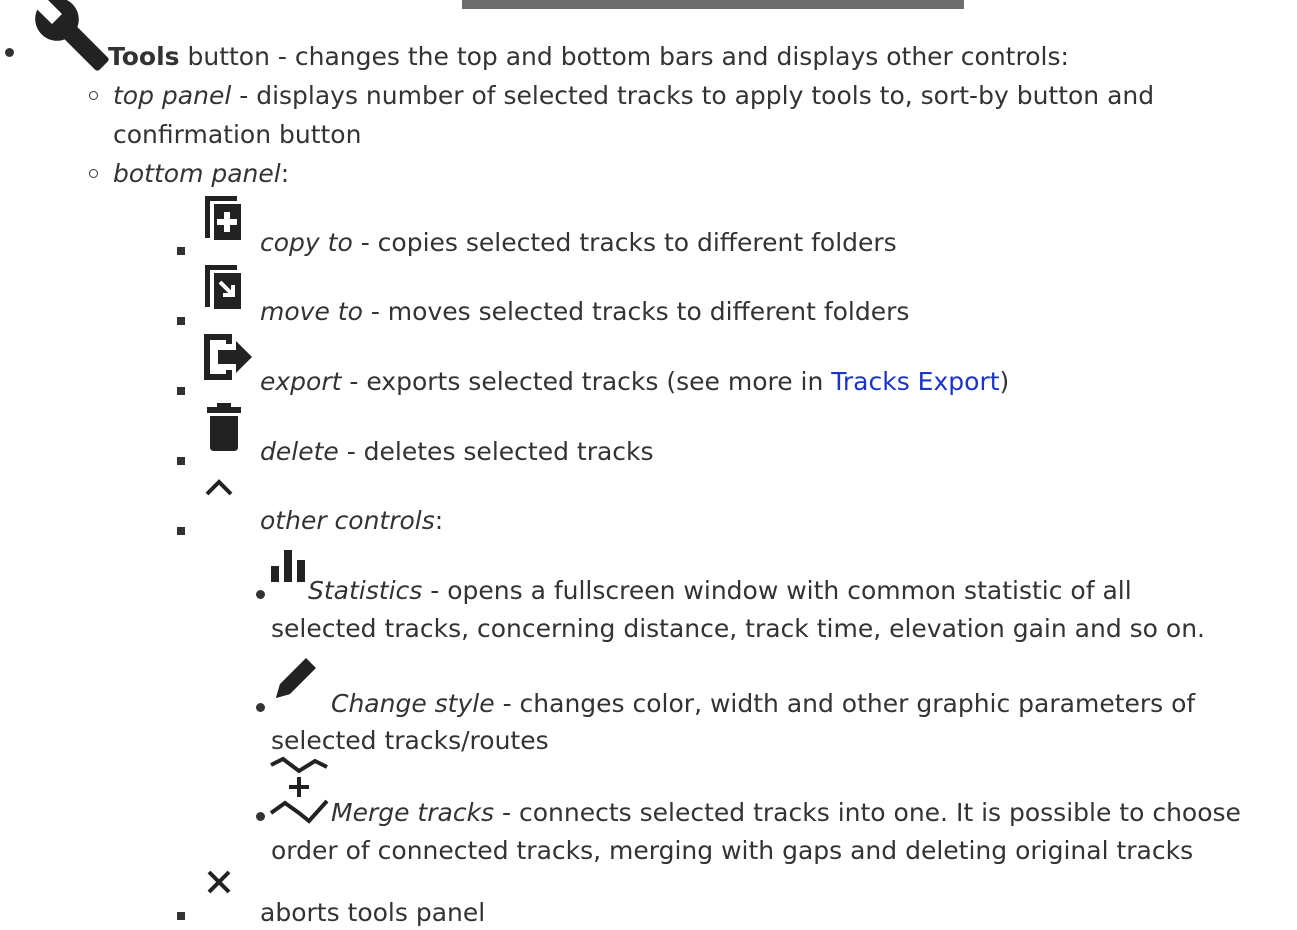 The height and width of the screenshot is (930, 1297). I want to click on close-icon, so click(219, 882).